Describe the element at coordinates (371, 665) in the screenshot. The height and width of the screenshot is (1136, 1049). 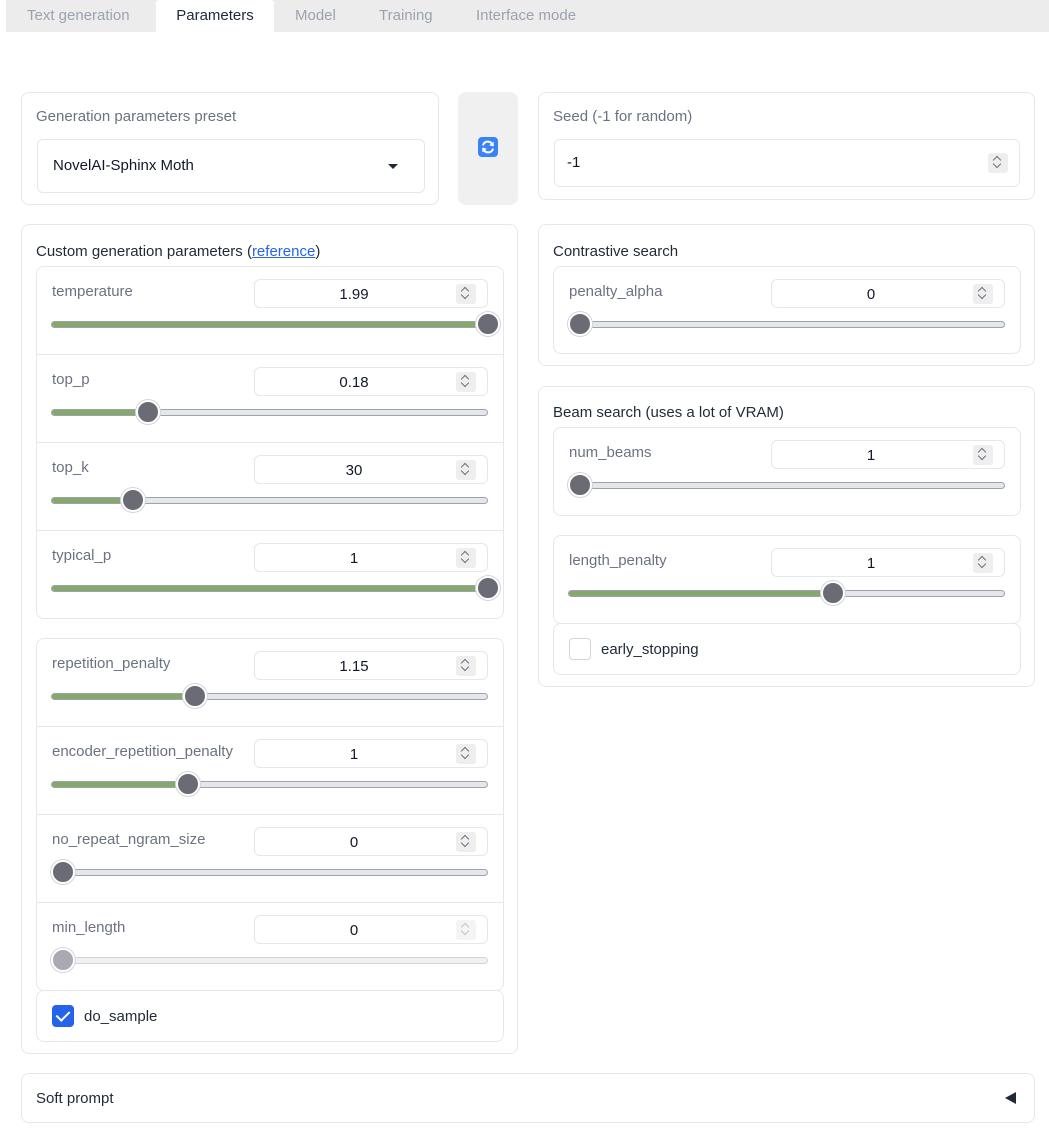
I see `repetition-penalty-input: 1.15` at that location.